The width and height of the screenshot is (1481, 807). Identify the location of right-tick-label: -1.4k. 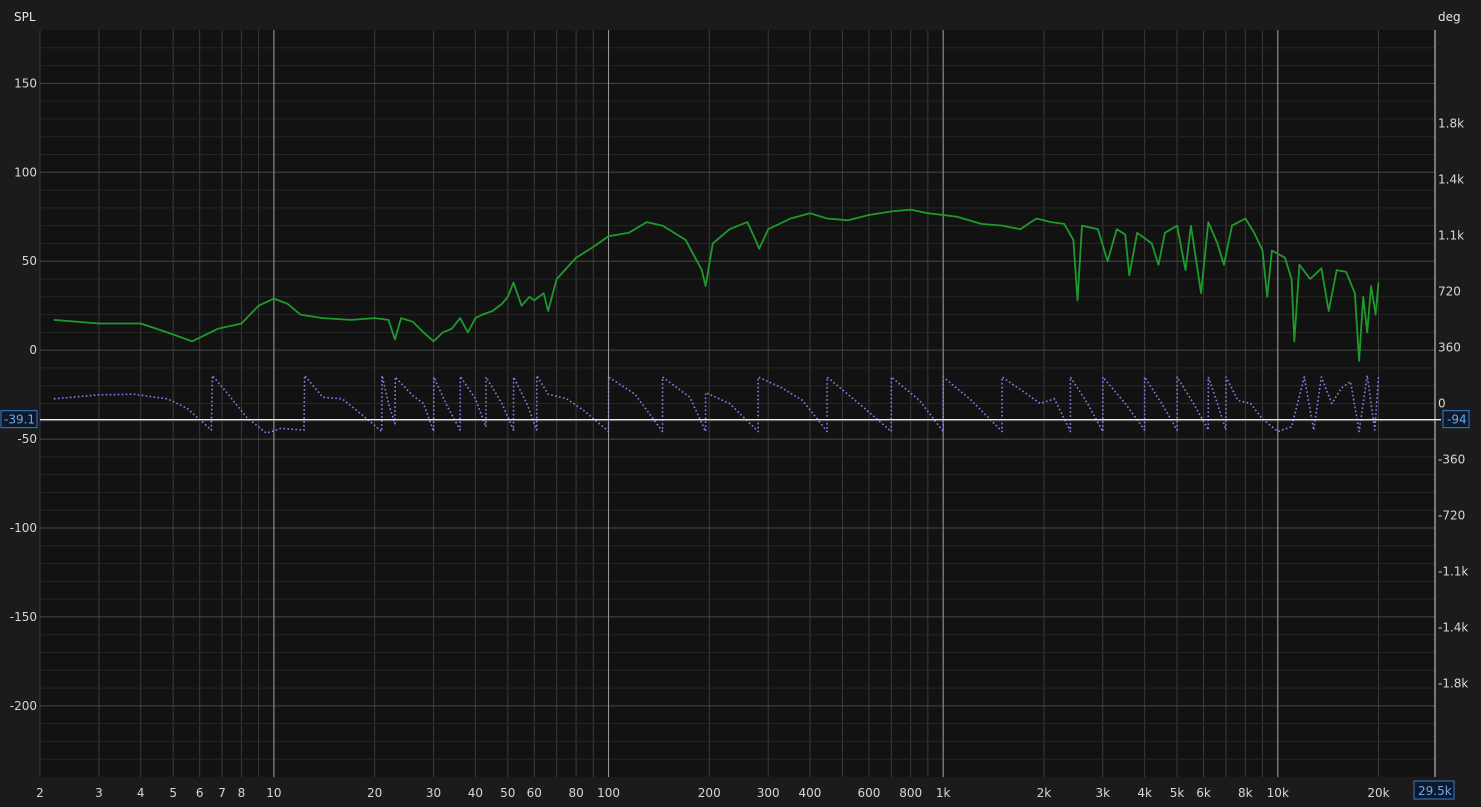
(1453, 628).